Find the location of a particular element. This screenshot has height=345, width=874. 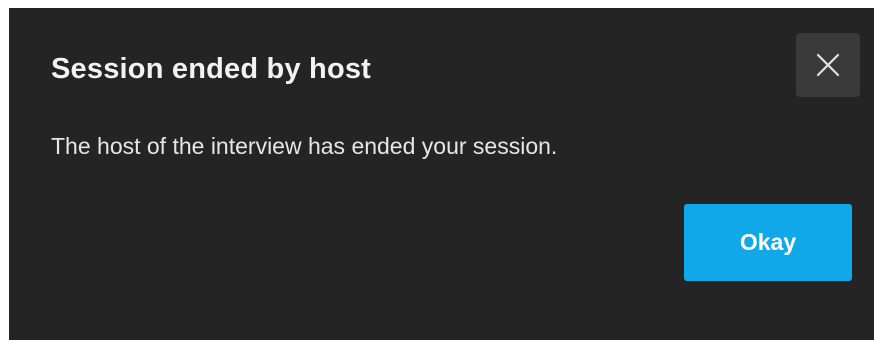

close-icon is located at coordinates (828, 65).